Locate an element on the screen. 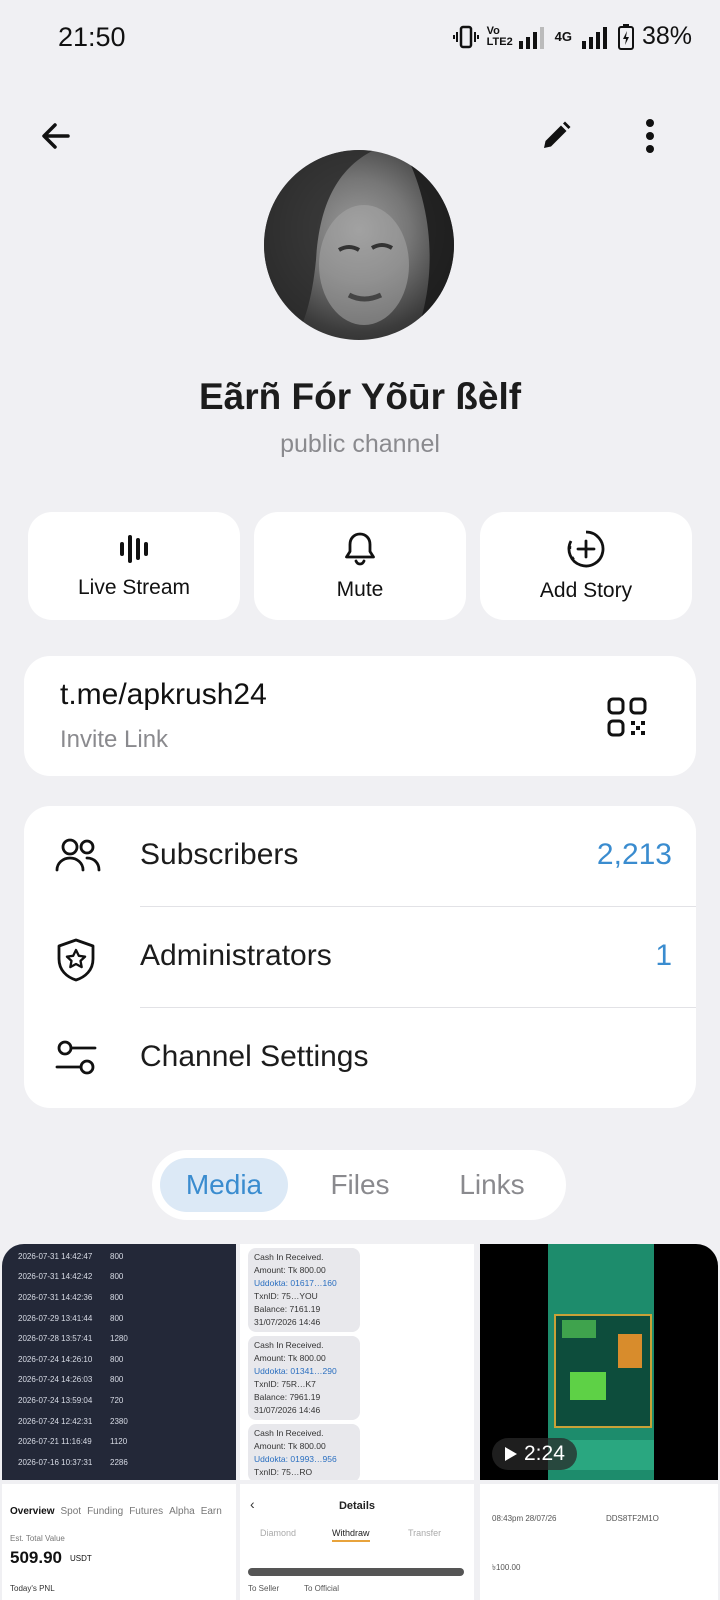  status-time: 21:50 is located at coordinates (92, 37).